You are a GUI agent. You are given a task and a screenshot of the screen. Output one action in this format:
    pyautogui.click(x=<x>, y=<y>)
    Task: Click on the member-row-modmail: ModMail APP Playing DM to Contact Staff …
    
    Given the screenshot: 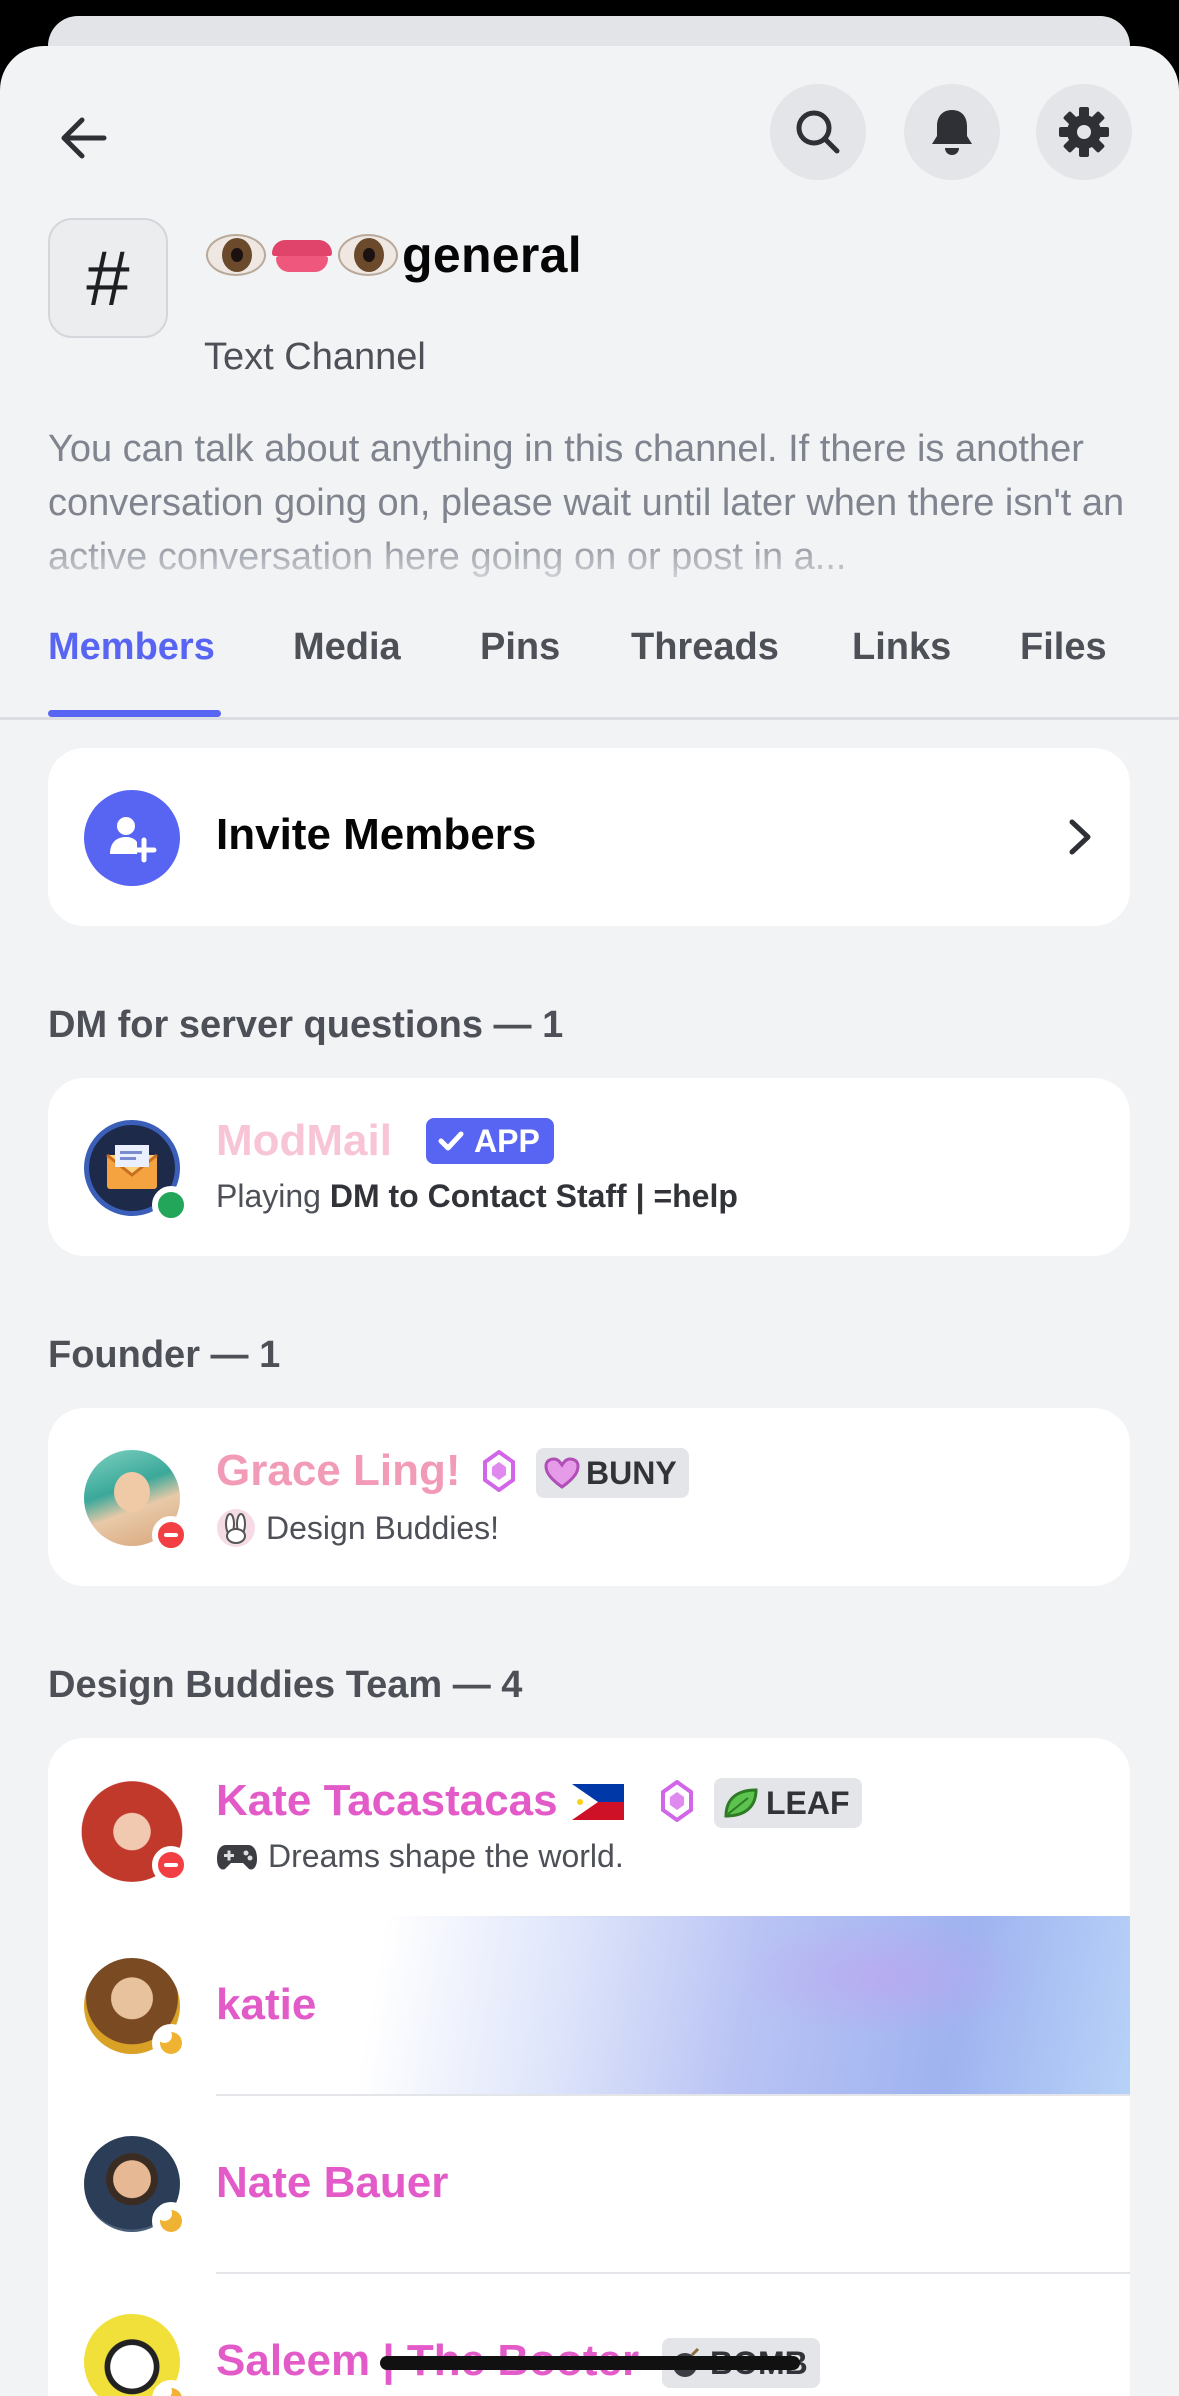 What is the action you would take?
    pyautogui.click(x=589, y=1167)
    